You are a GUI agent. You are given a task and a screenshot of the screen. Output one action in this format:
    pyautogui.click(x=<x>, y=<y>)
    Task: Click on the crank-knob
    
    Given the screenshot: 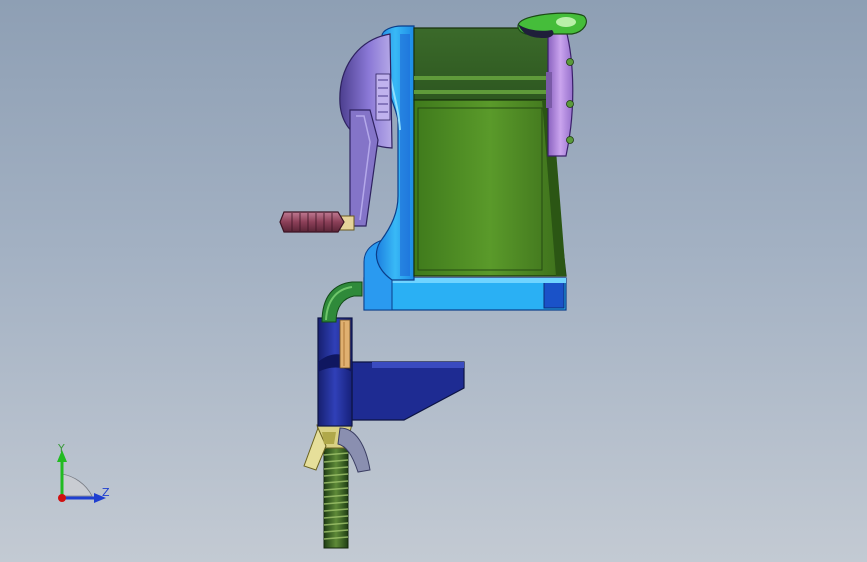 What is the action you would take?
    pyautogui.click(x=317, y=222)
    